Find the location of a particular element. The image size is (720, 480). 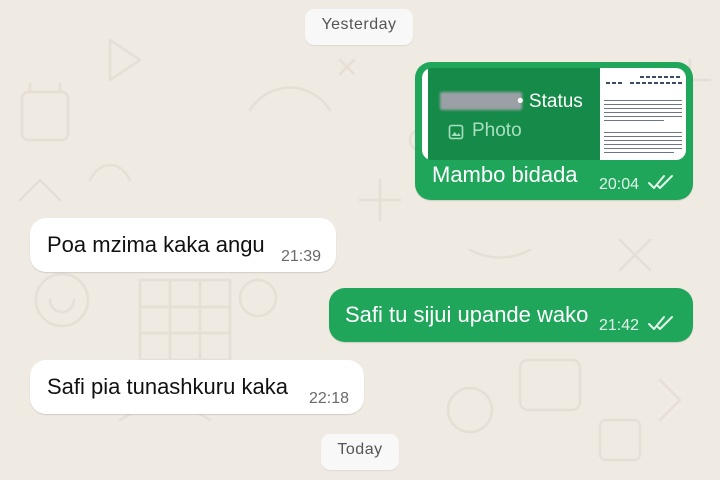

message-bubble-outgoing: • Status Photo Mambo bidada 20:04 is located at coordinates (554, 131).